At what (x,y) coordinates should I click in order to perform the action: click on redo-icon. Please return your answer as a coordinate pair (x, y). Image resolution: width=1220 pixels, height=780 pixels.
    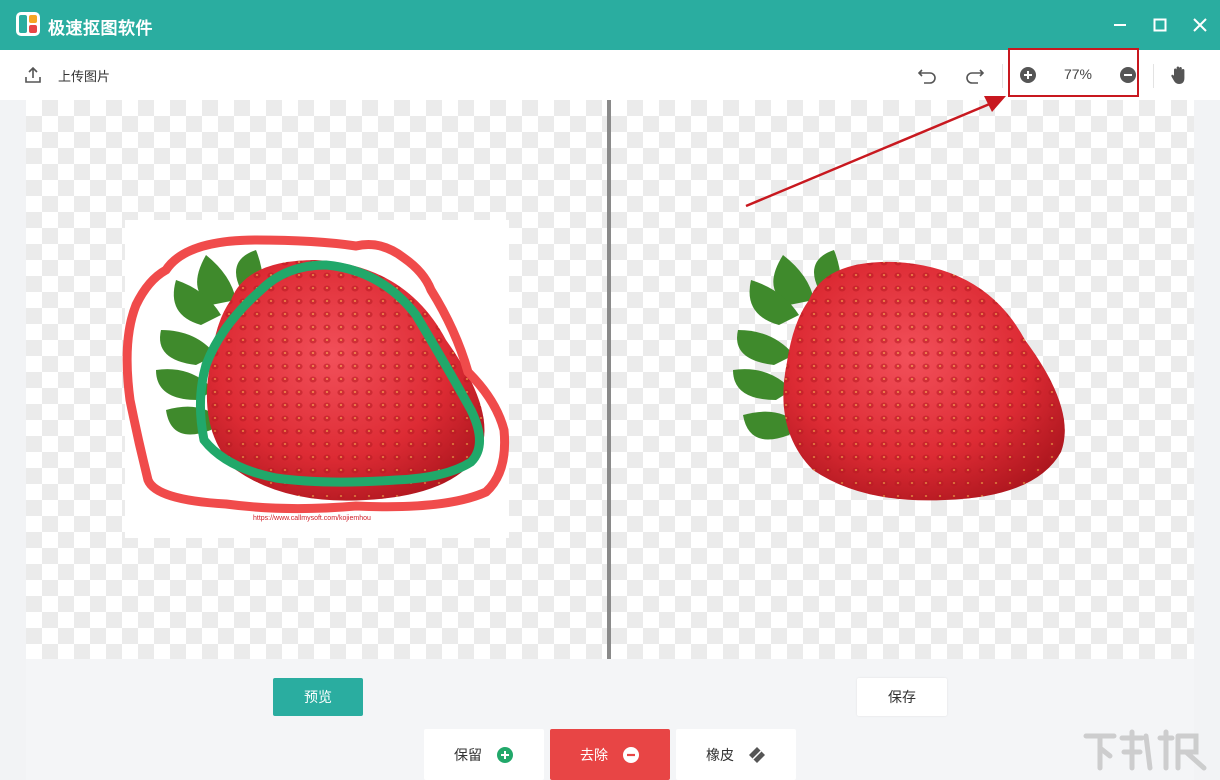
    Looking at the image, I should click on (975, 76).